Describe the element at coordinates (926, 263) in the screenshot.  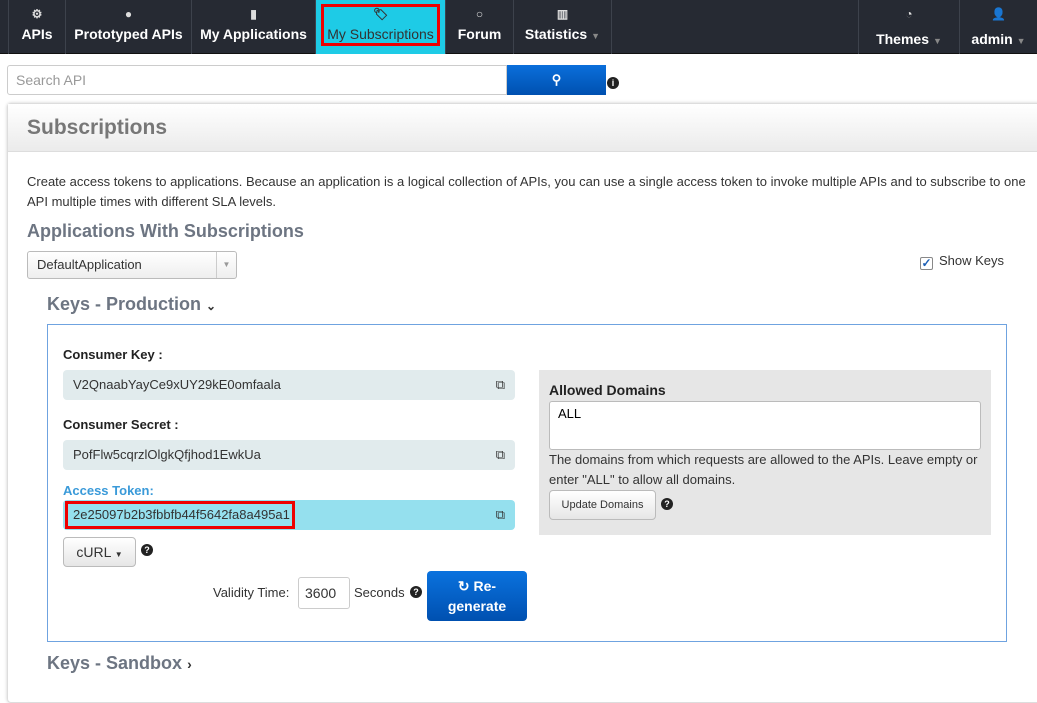
I see `checkmark-icon: ✓` at that location.